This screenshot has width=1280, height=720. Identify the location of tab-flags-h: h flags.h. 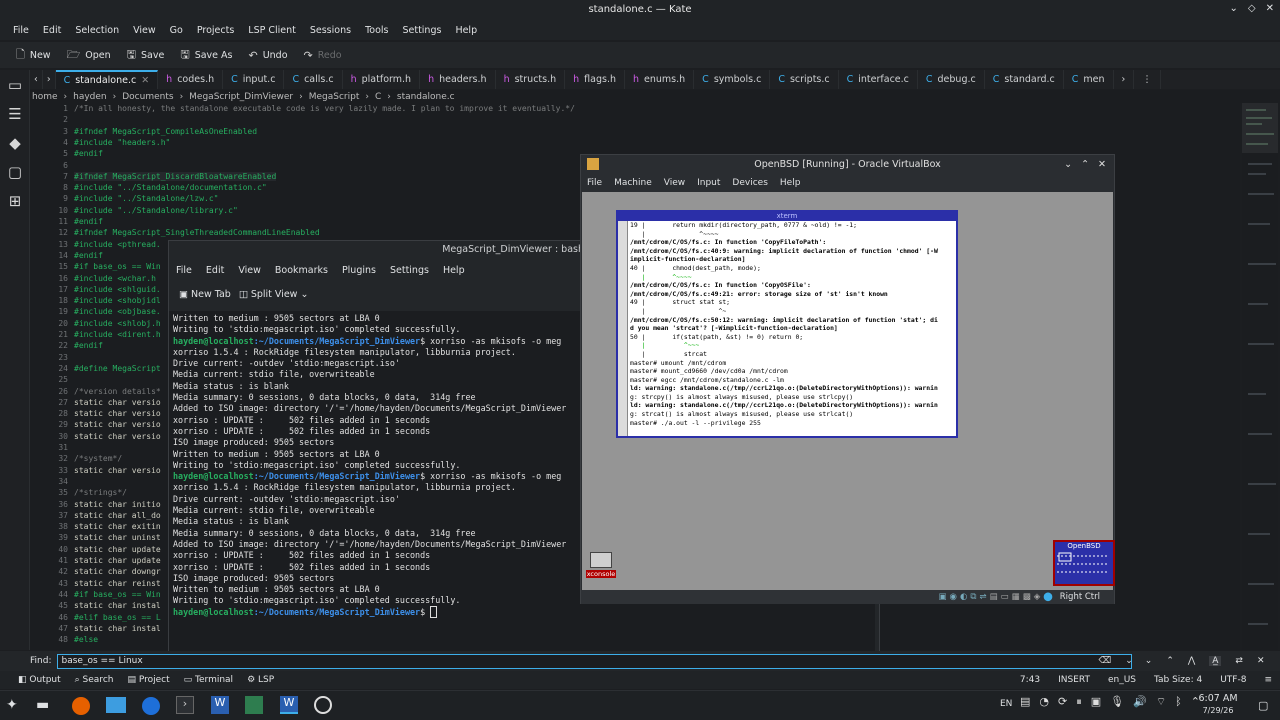
(595, 79).